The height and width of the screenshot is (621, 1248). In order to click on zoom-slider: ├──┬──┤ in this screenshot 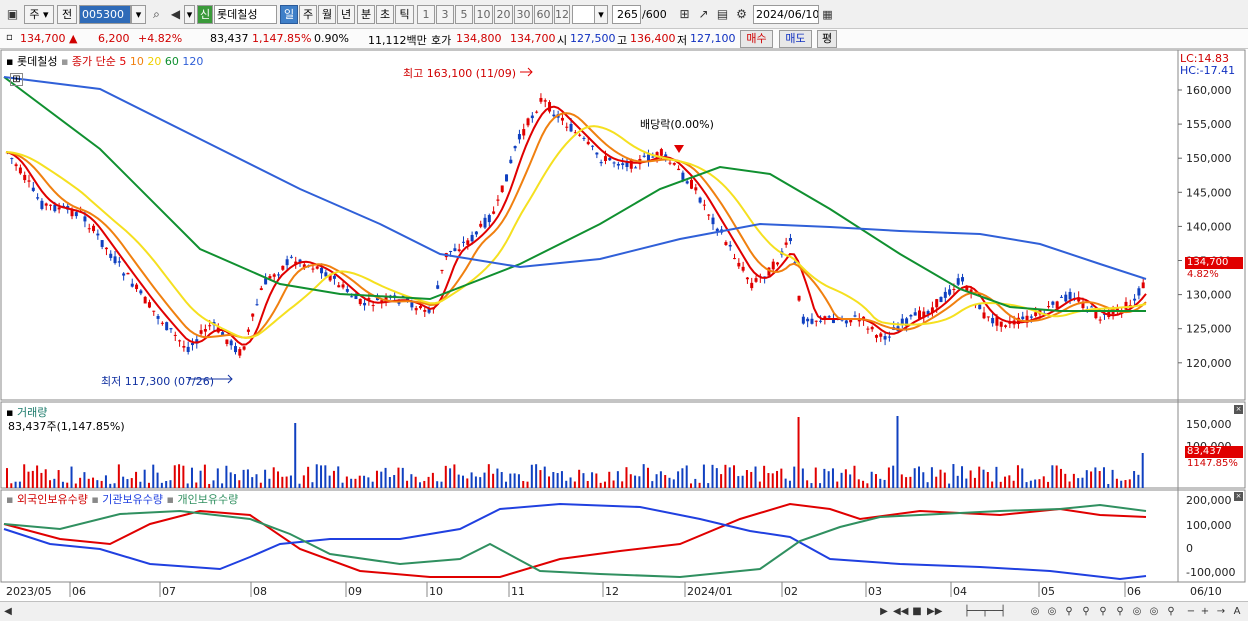, I will do `click(985, 611)`.